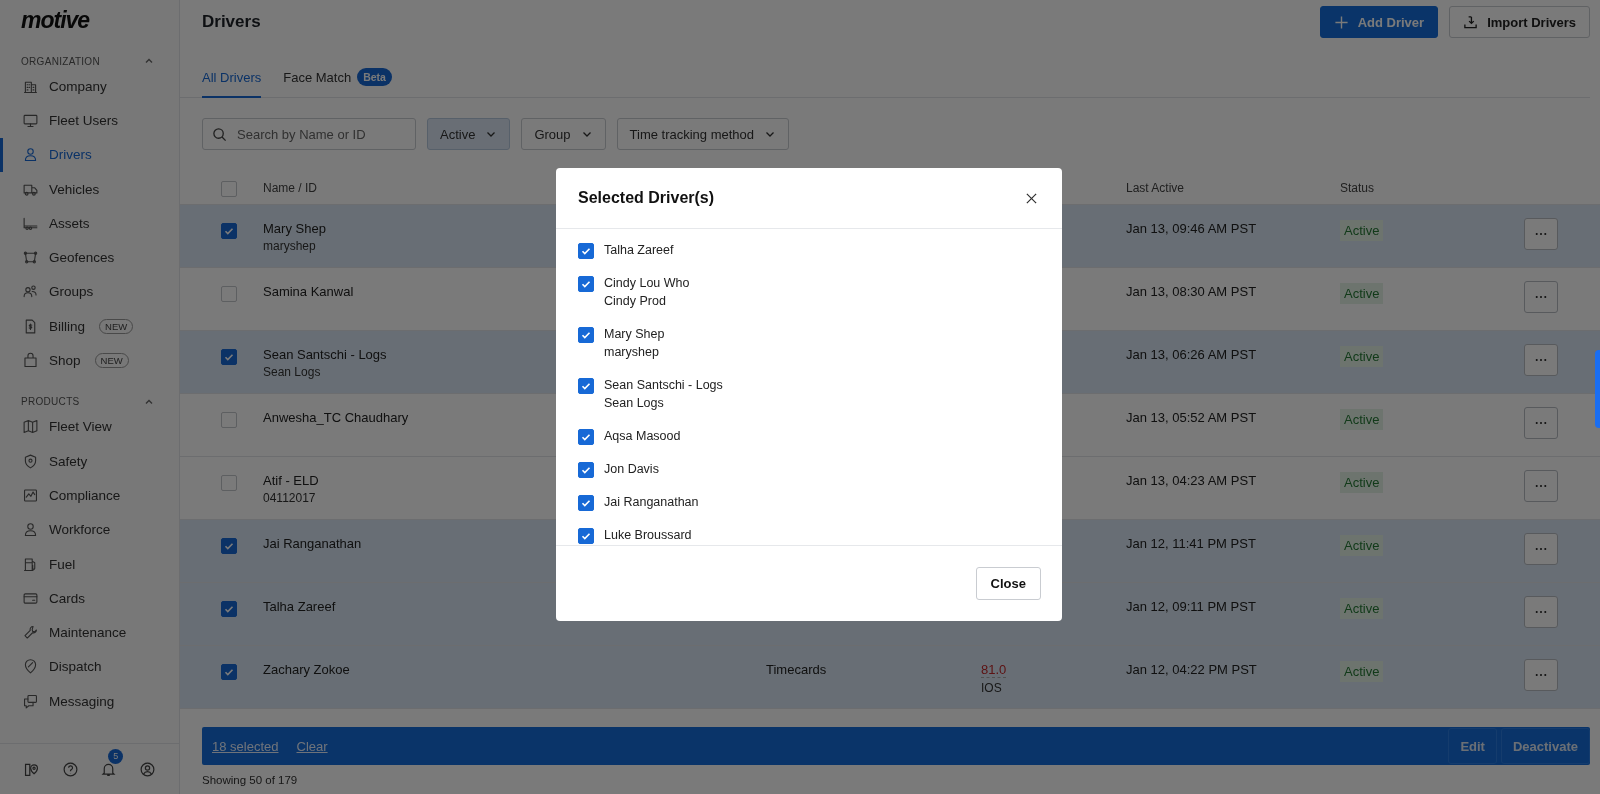  What do you see at coordinates (1192, 228) in the screenshot?
I see `table-cell-text: Jan 13, 09:46 AM PST` at bounding box center [1192, 228].